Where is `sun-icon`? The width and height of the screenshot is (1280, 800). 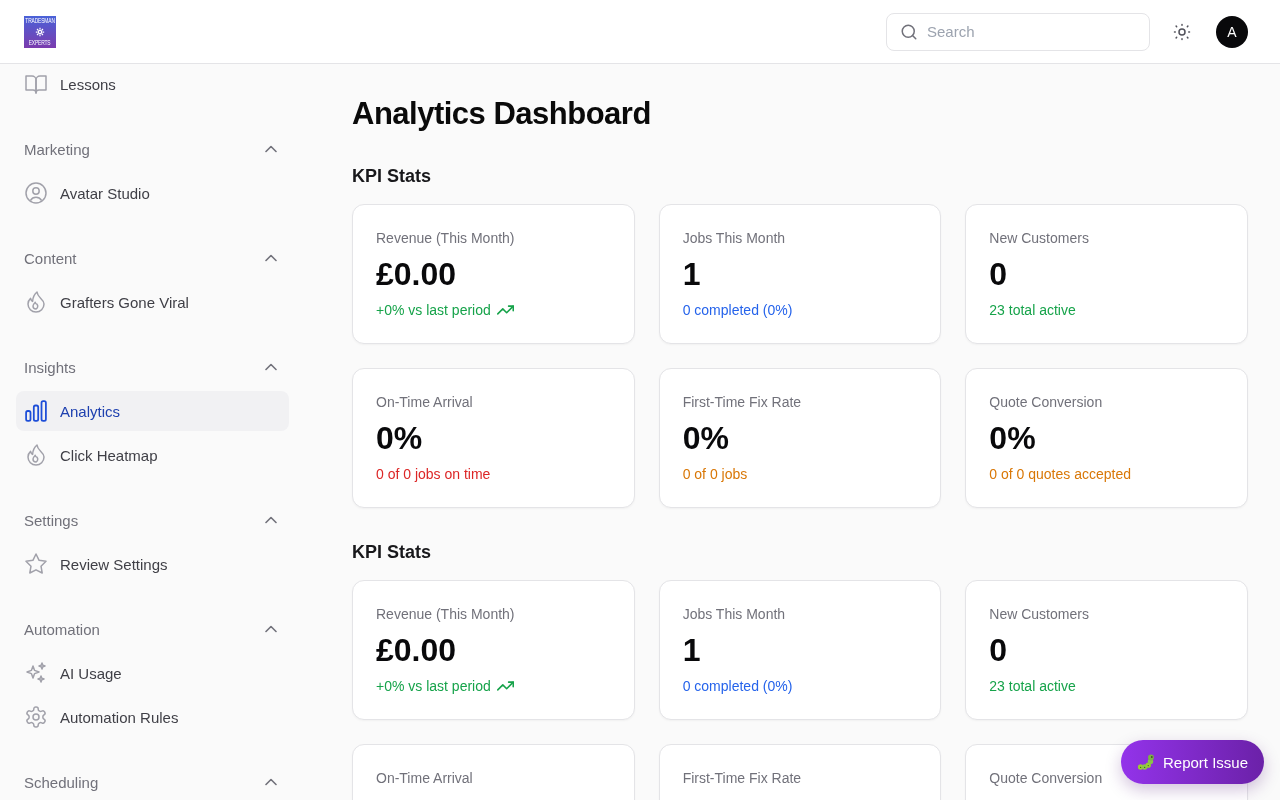 sun-icon is located at coordinates (1182, 31).